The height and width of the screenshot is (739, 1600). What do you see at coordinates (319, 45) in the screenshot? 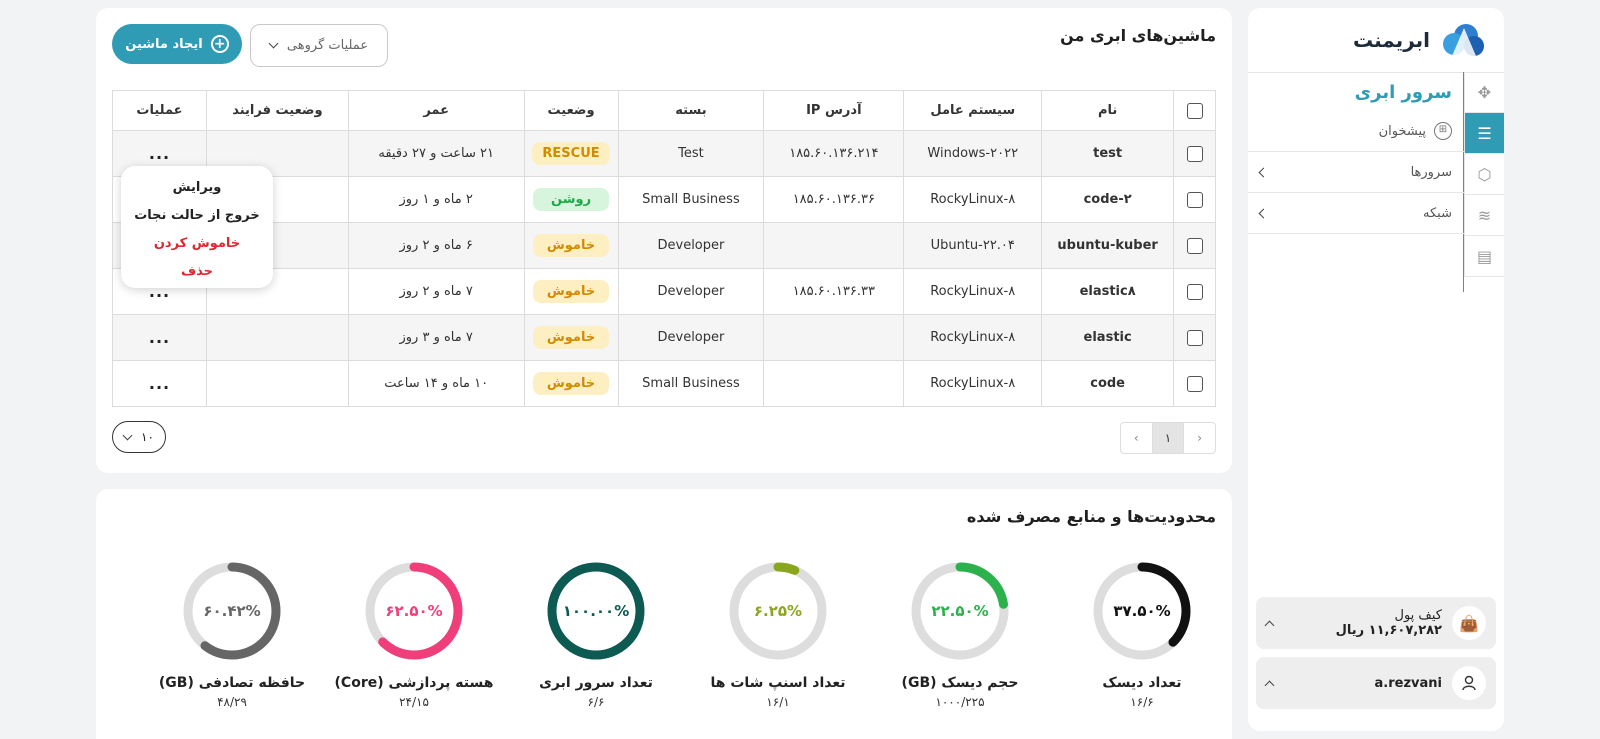
I see `group-operations-dropdown: عملیات گروهی` at bounding box center [319, 45].